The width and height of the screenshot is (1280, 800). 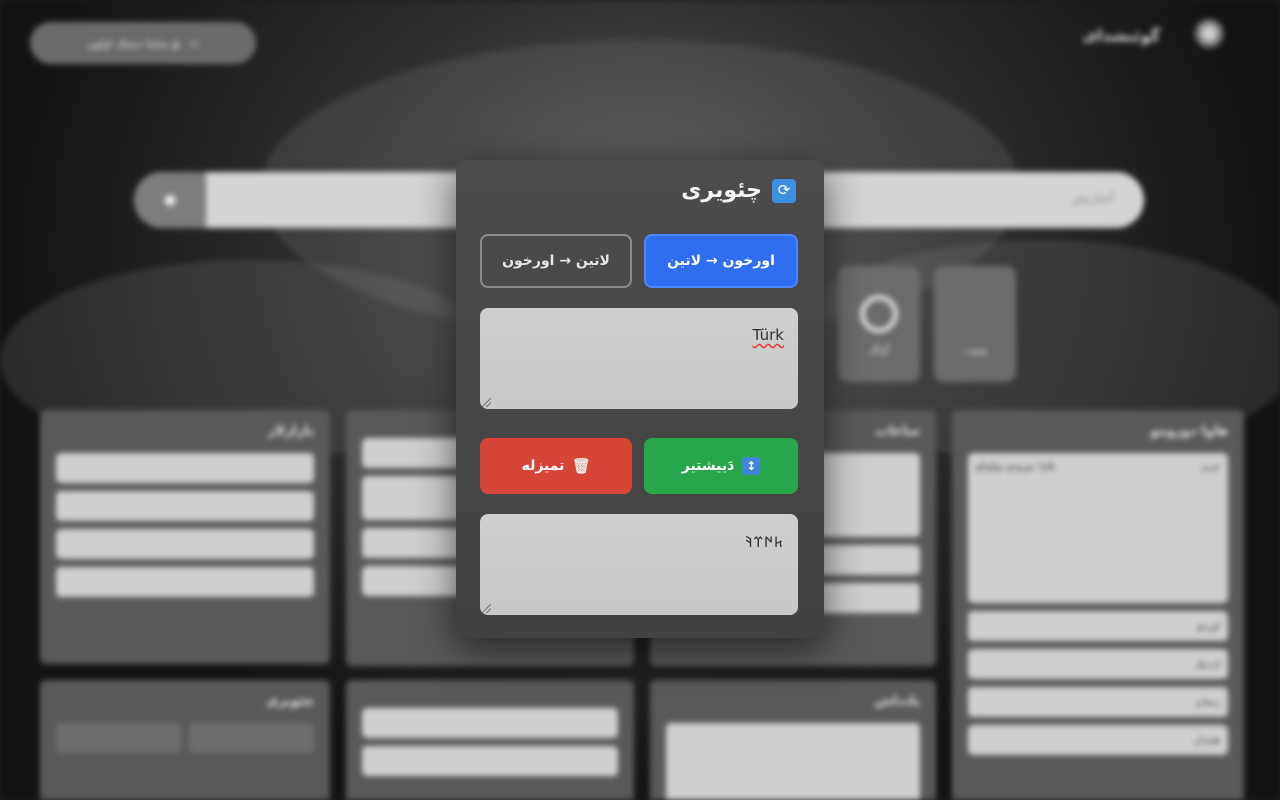 I want to click on search-placeholder: آختاریش, so click(x=1092, y=198).